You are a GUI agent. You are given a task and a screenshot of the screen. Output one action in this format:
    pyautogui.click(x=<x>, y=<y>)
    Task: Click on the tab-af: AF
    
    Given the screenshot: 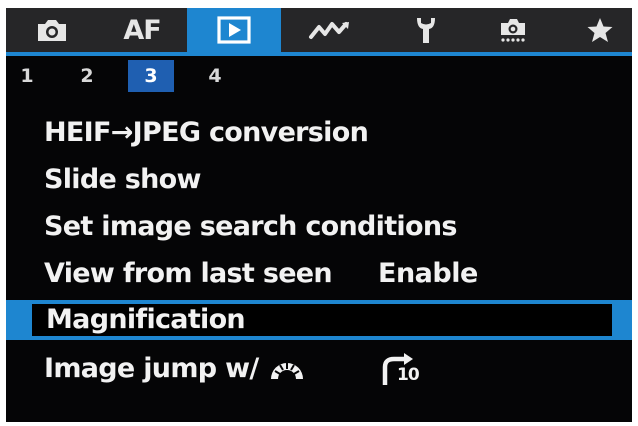 What is the action you would take?
    pyautogui.click(x=142, y=30)
    